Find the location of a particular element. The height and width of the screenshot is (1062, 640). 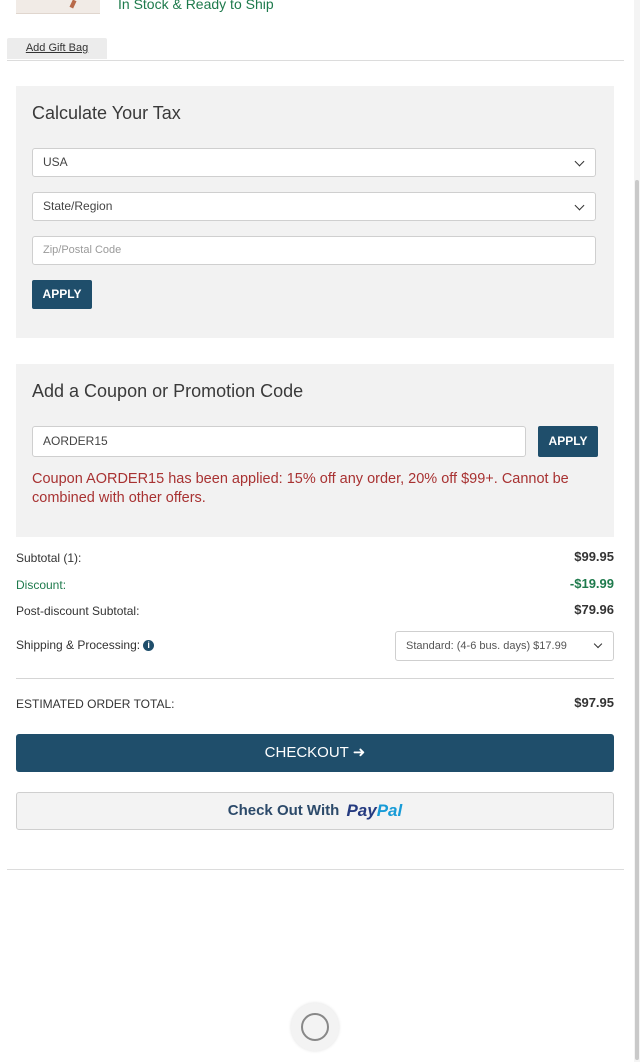

shipping-method-select: Standard: (4-6 bus. days) $17.99 is located at coordinates (504, 646).